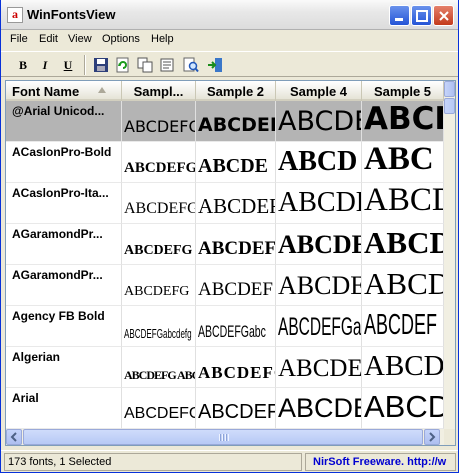 The width and height of the screenshot is (459, 473). I want to click on scroll-grip, so click(224, 437).